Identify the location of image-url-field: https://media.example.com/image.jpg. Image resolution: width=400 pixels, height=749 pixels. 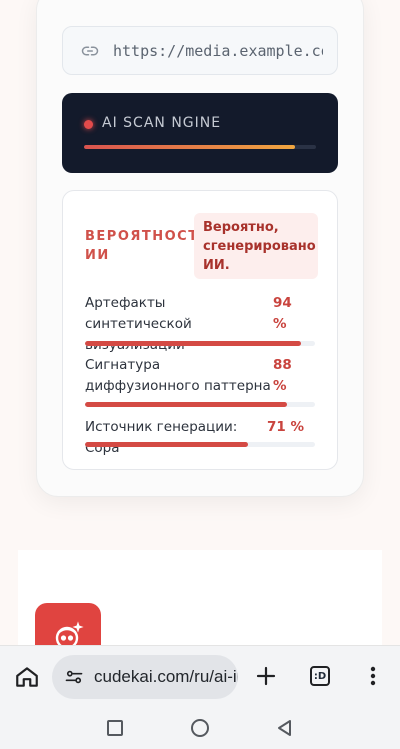
(200, 50).